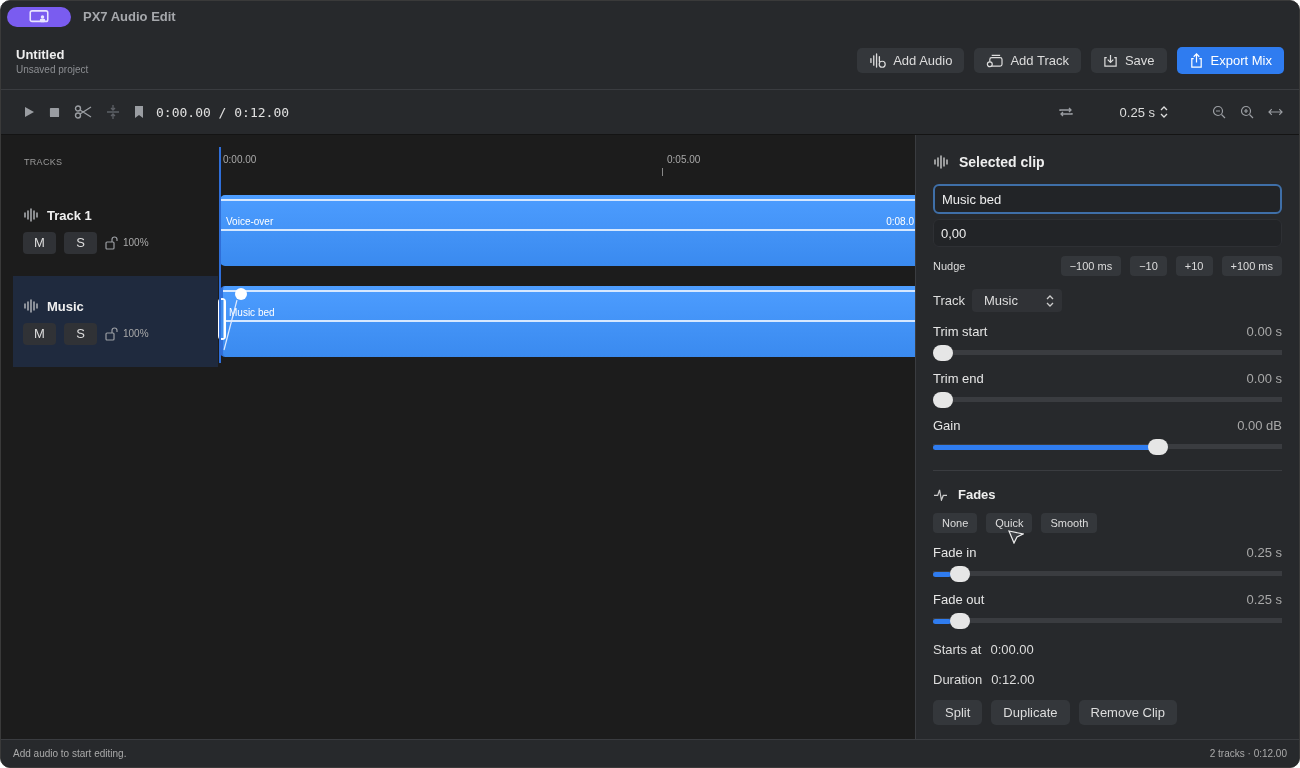 The height and width of the screenshot is (768, 1300). Describe the element at coordinates (1275, 112) in the screenshot. I see `fit-width-icon` at that location.